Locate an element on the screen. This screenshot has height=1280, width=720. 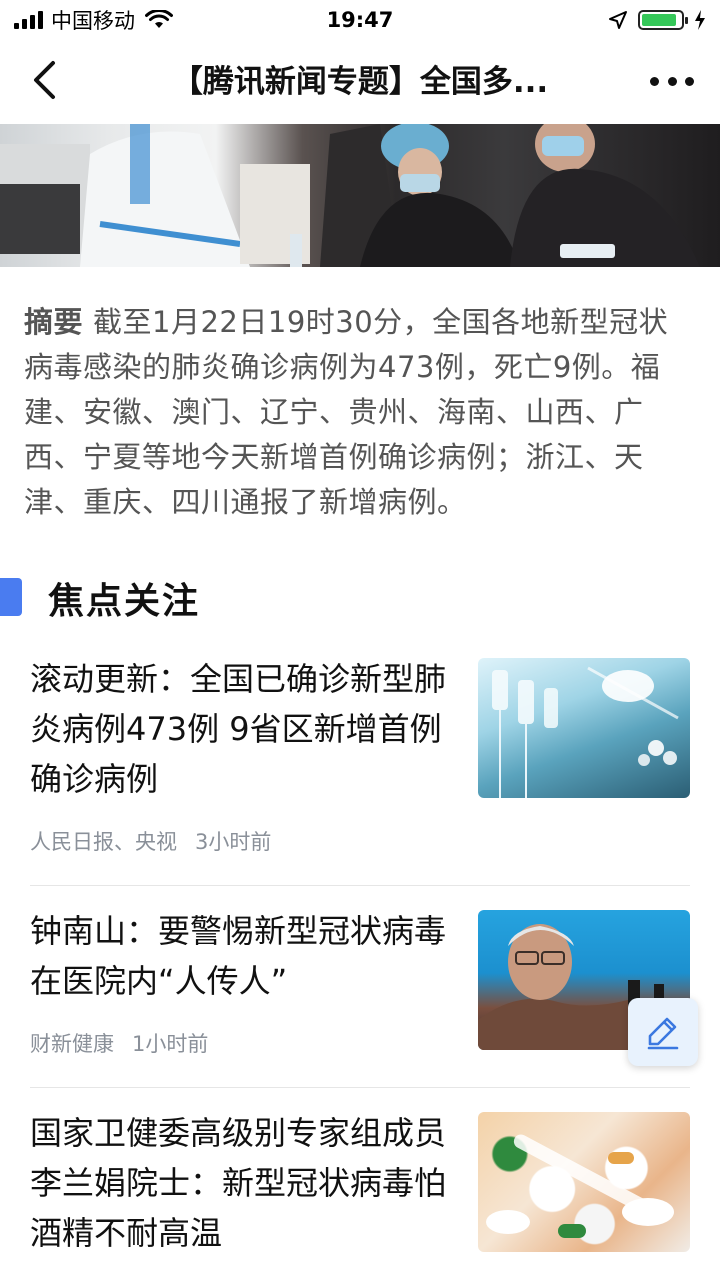
news-time: 3小时前 is located at coordinates (233, 842).